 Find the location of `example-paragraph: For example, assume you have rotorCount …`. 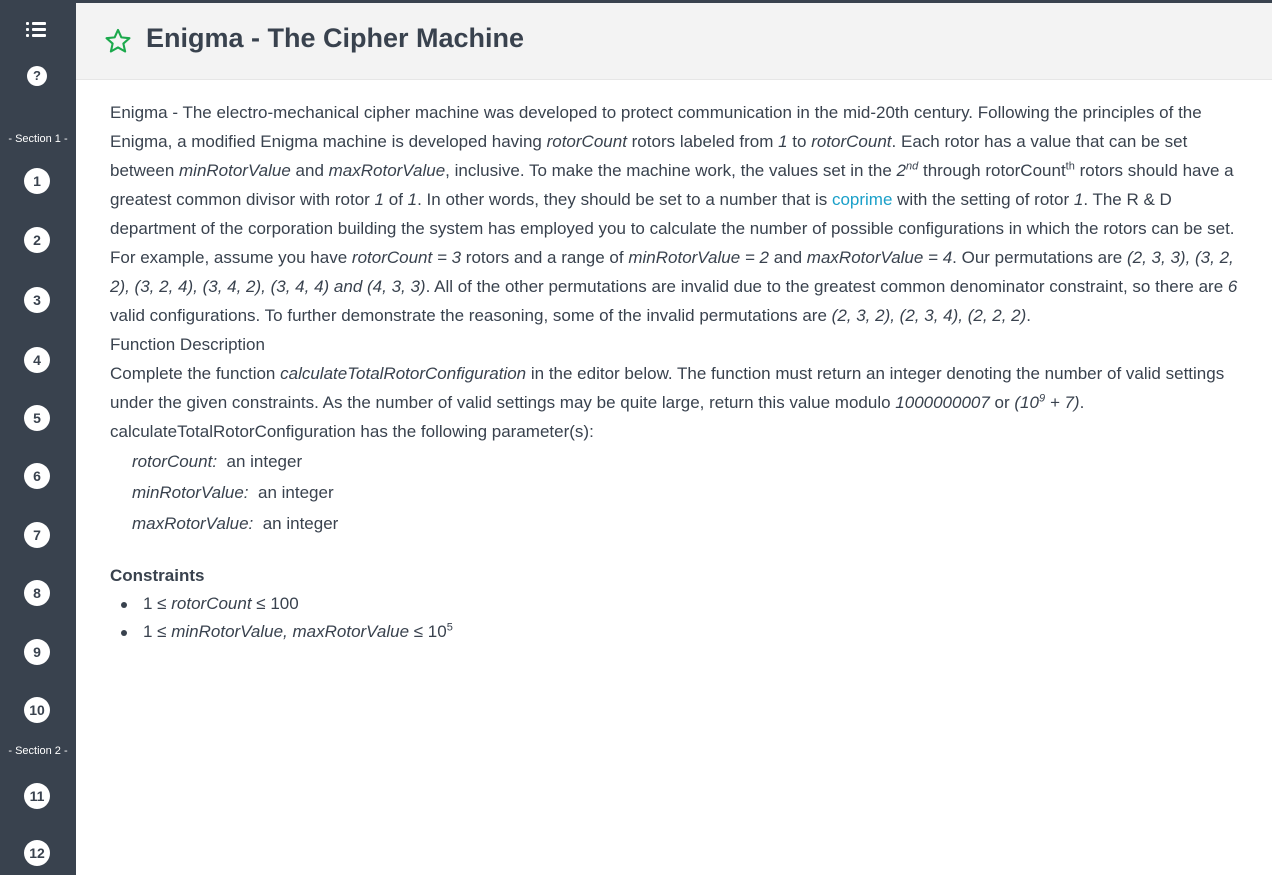

example-paragraph: For example, assume you have rotorCount … is located at coordinates (680, 286).